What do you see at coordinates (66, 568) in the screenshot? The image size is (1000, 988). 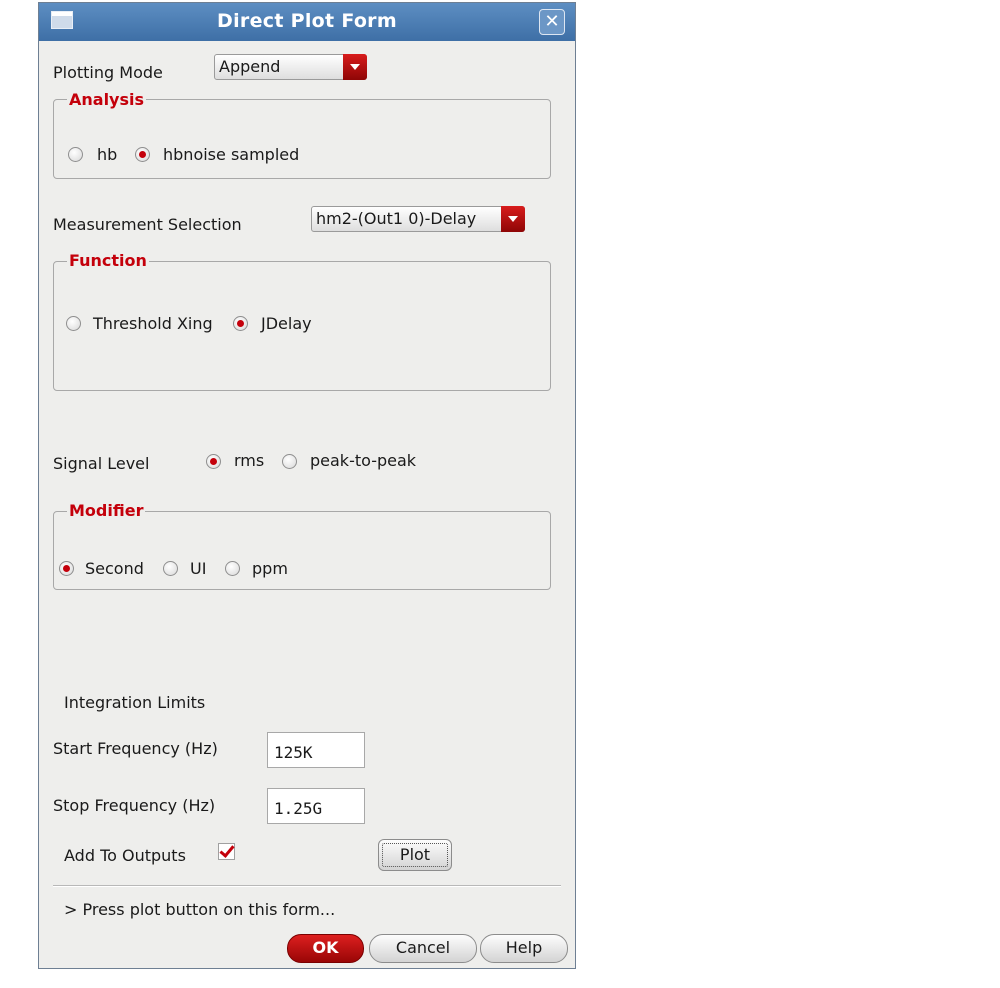 I see `modifier-radio-second` at bounding box center [66, 568].